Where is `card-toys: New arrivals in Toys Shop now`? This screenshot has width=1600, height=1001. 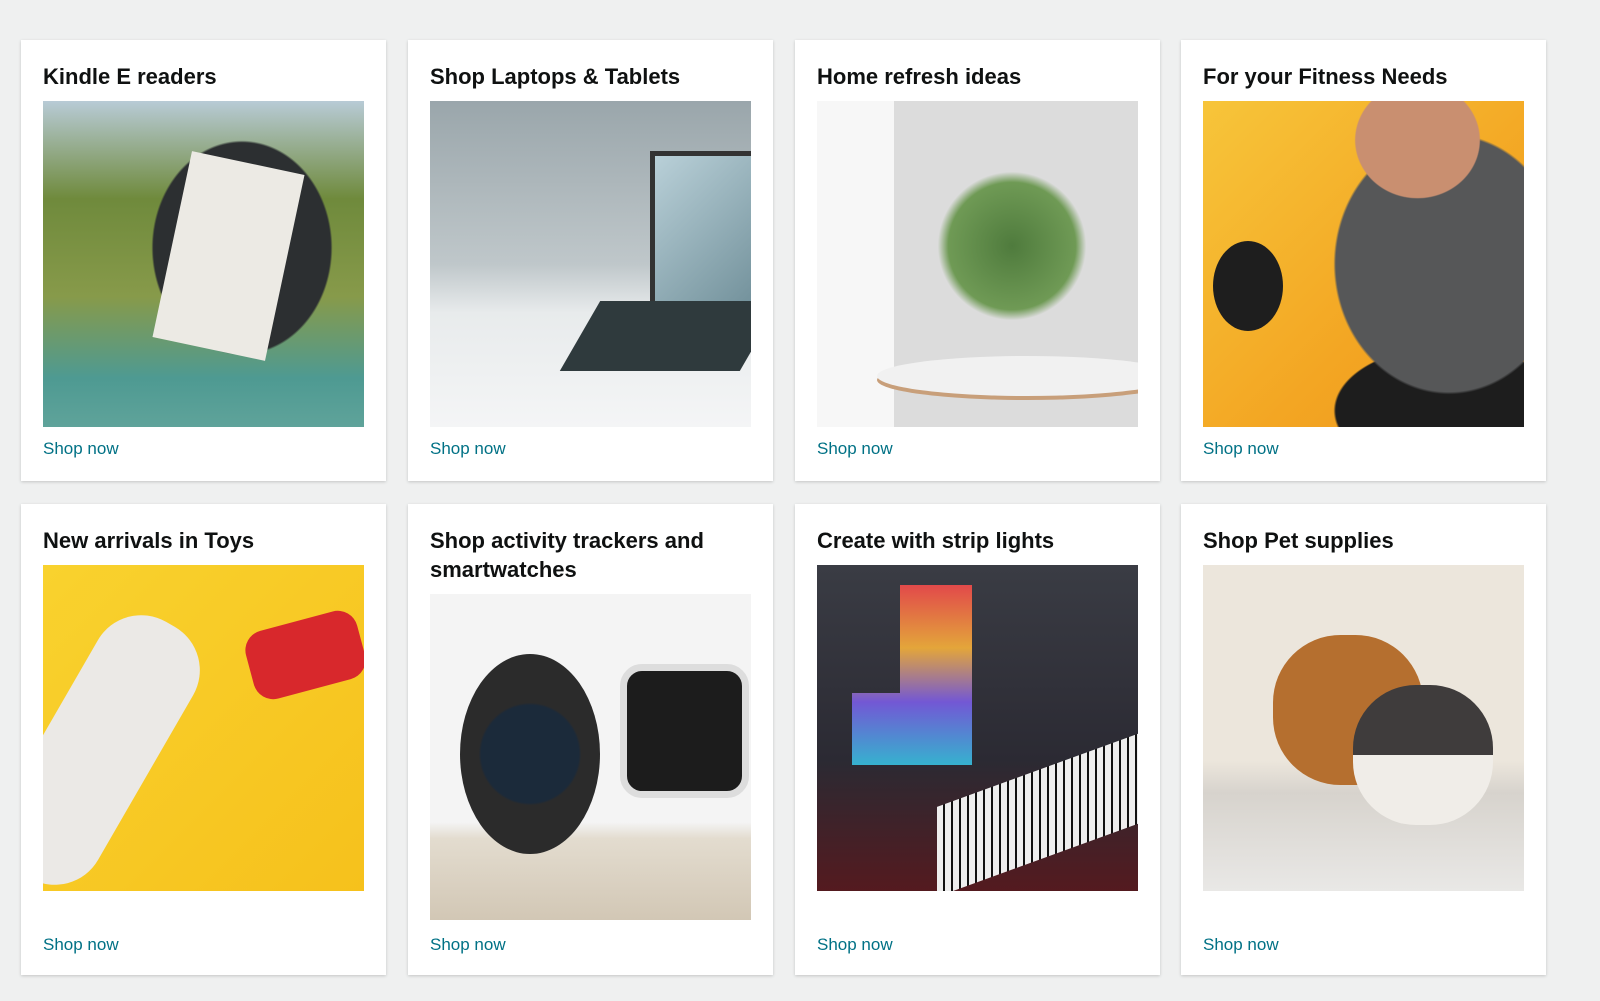
card-toys: New arrivals in Toys Shop now is located at coordinates (203, 739).